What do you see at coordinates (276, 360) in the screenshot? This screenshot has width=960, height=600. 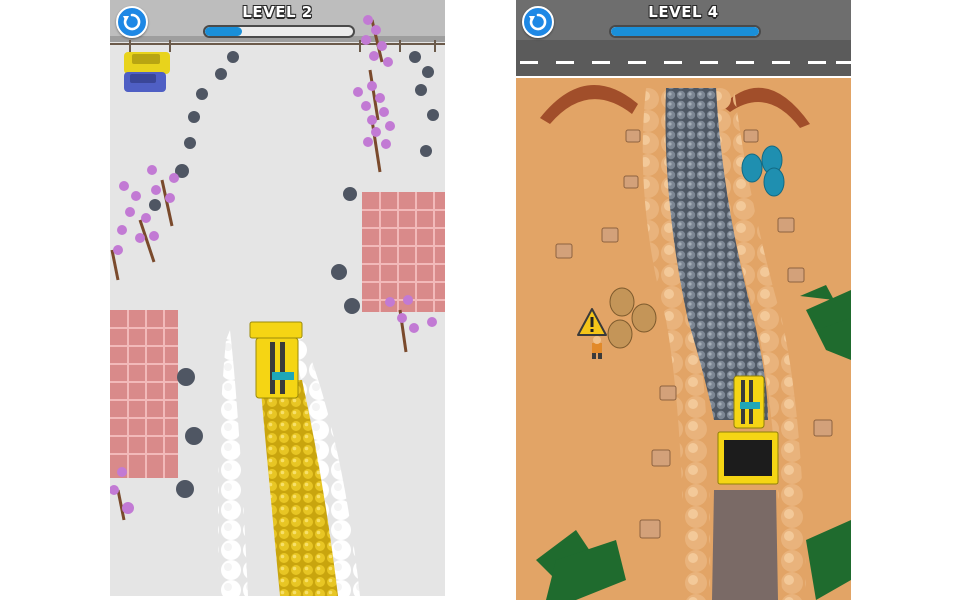 I see `paver-vehicle` at bounding box center [276, 360].